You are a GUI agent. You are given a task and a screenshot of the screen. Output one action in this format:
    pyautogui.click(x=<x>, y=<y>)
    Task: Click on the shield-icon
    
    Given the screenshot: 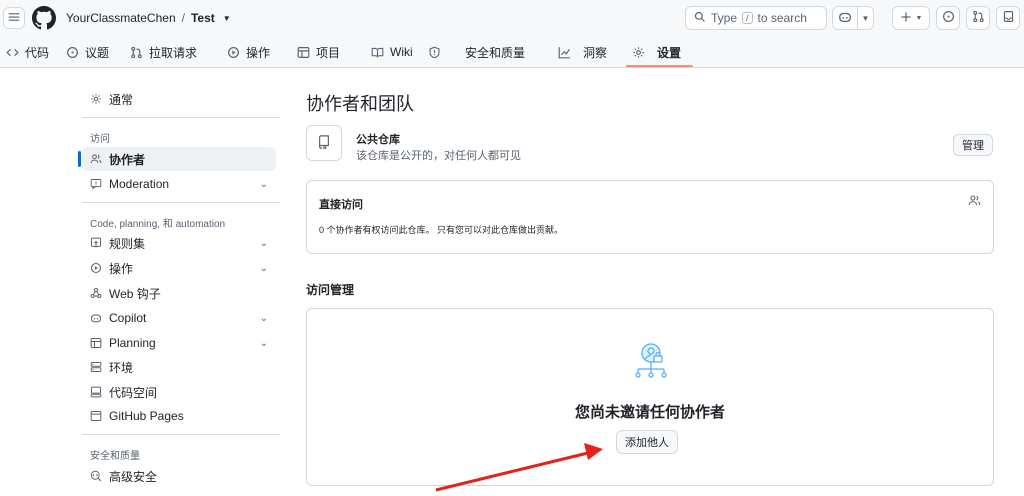 What is the action you would take?
    pyautogui.click(x=434, y=52)
    